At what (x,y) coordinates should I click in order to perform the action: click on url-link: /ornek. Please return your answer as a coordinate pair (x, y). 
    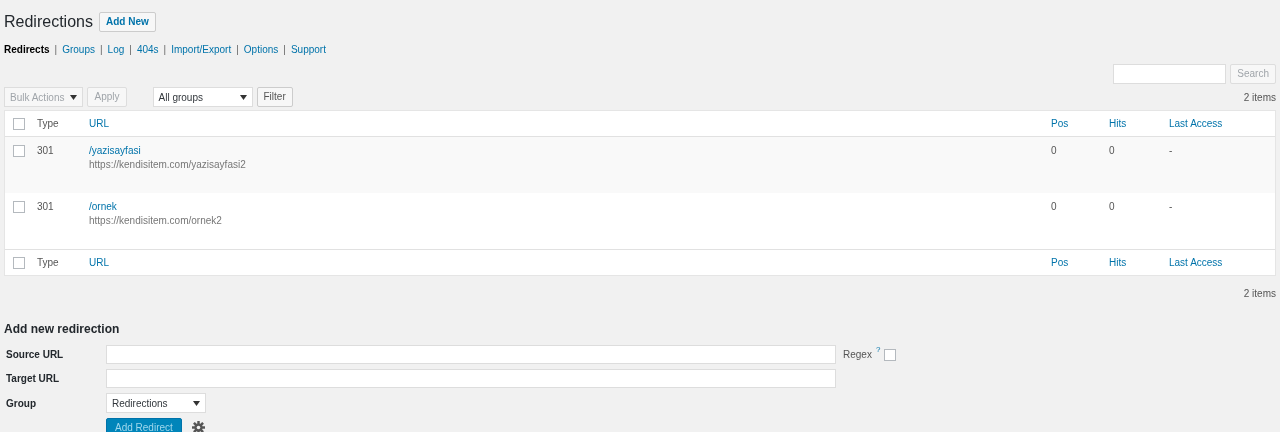
    Looking at the image, I should click on (570, 206).